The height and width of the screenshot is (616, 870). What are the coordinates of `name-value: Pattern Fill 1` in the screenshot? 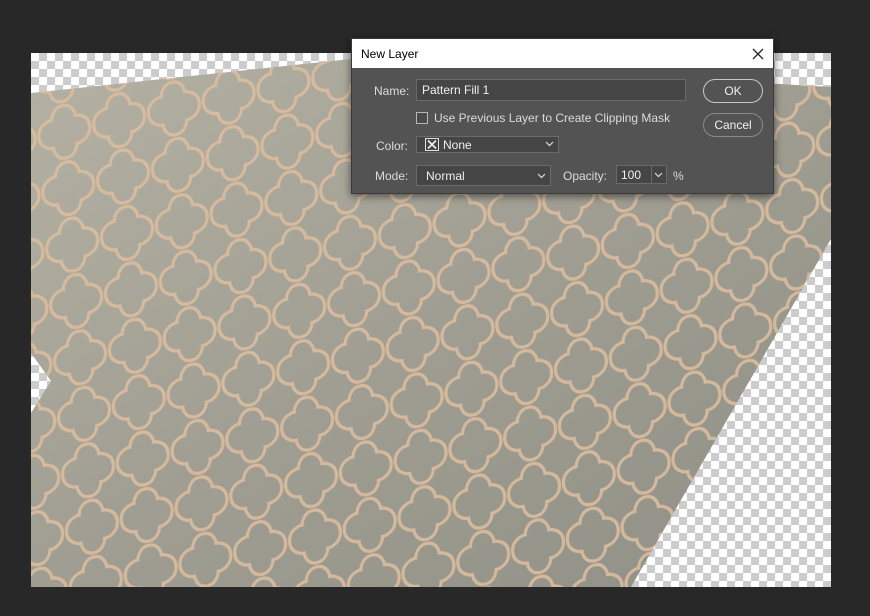 It's located at (456, 90).